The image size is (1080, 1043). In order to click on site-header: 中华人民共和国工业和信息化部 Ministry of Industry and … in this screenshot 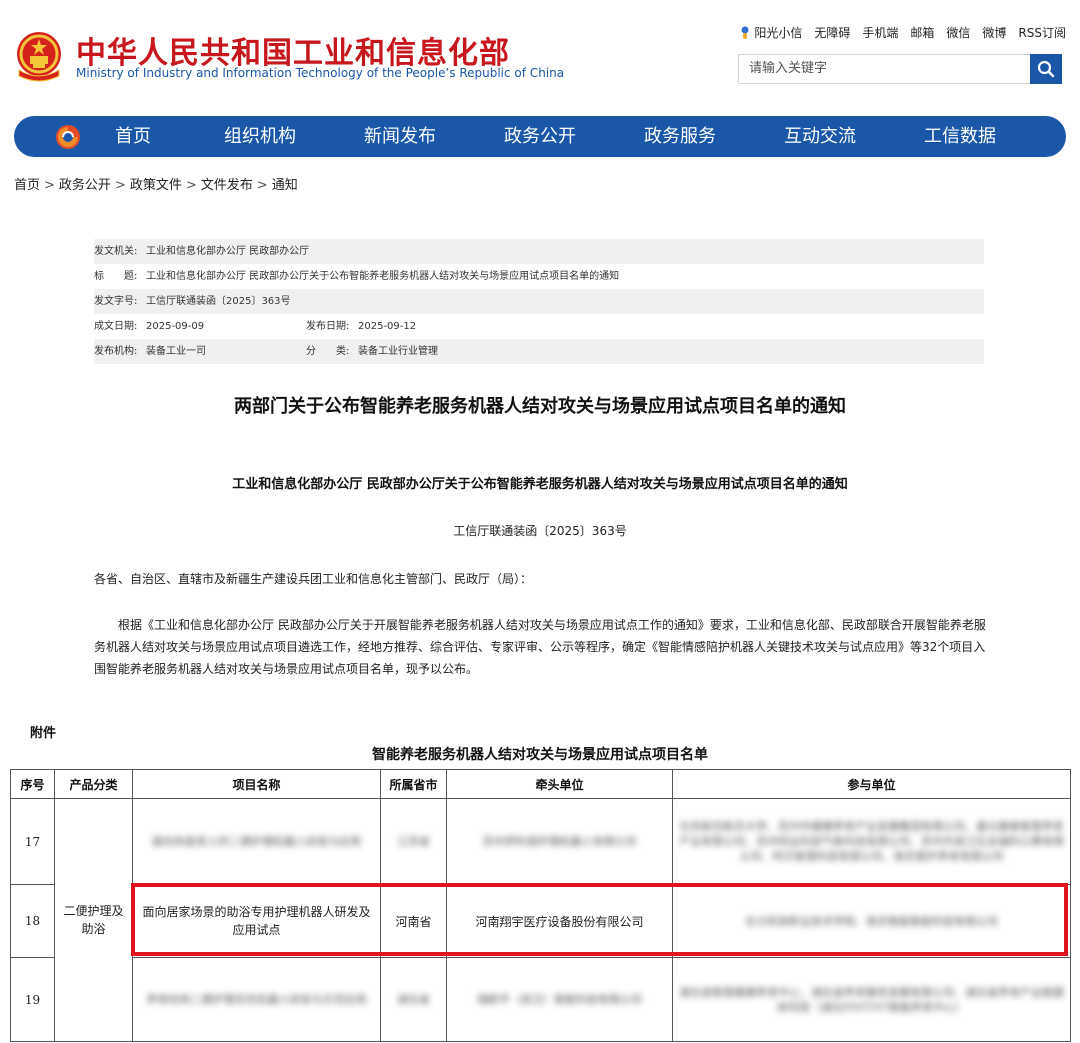, I will do `click(540, 55)`.